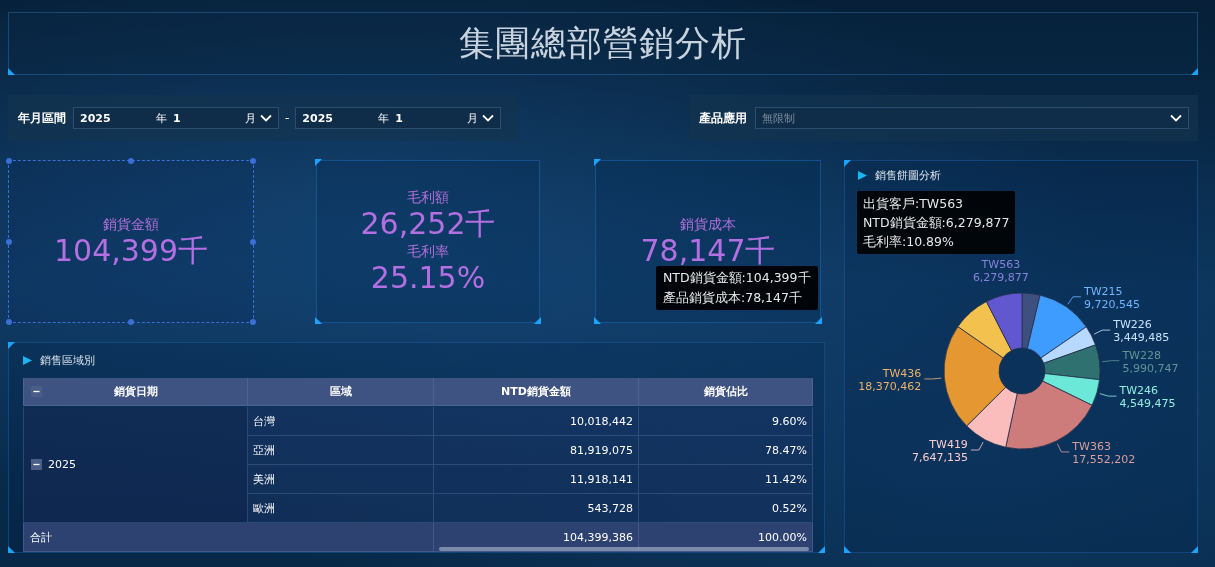  Describe the element at coordinates (972, 118) in the screenshot. I see `product-select: 無限制` at that location.